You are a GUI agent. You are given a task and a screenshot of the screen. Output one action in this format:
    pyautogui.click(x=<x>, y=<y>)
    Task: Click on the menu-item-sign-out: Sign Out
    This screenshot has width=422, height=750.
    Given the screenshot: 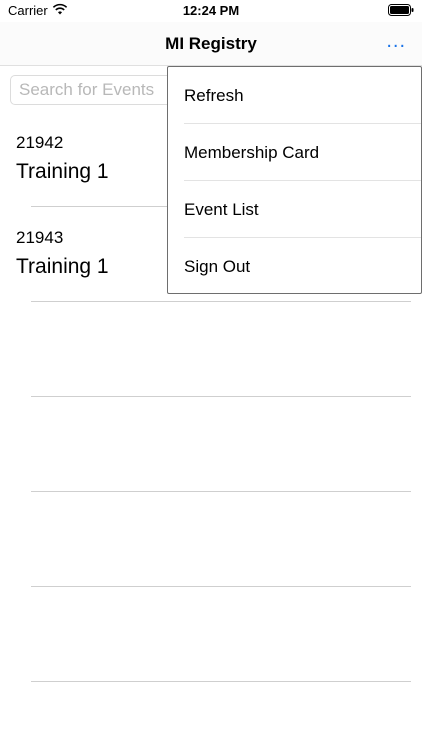 What is the action you would take?
    pyautogui.click(x=294, y=266)
    